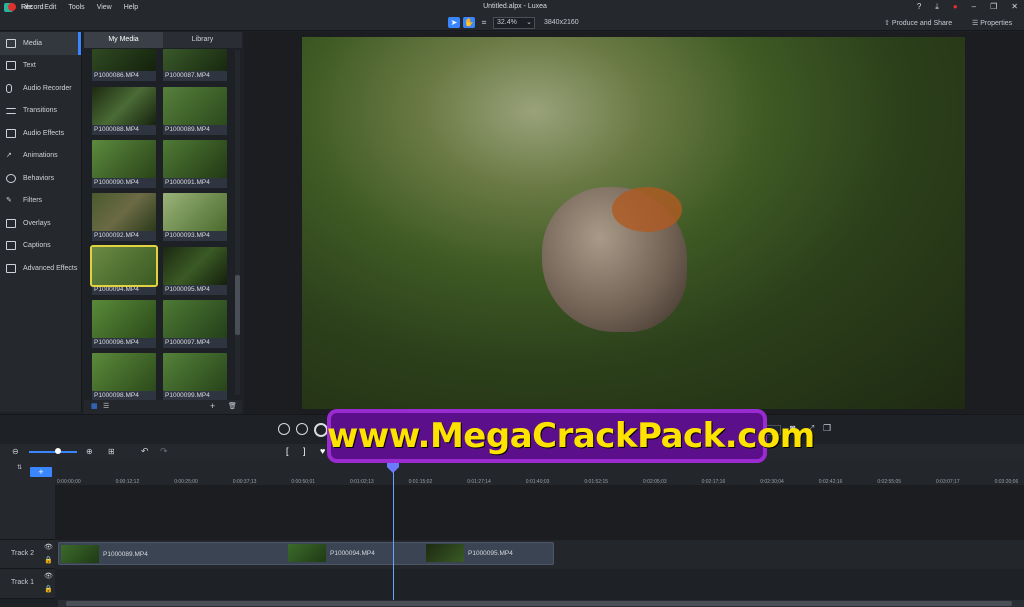 This screenshot has width=1024, height=607. What do you see at coordinates (232, 406) in the screenshot?
I see `trash-icon: 🗑` at bounding box center [232, 406].